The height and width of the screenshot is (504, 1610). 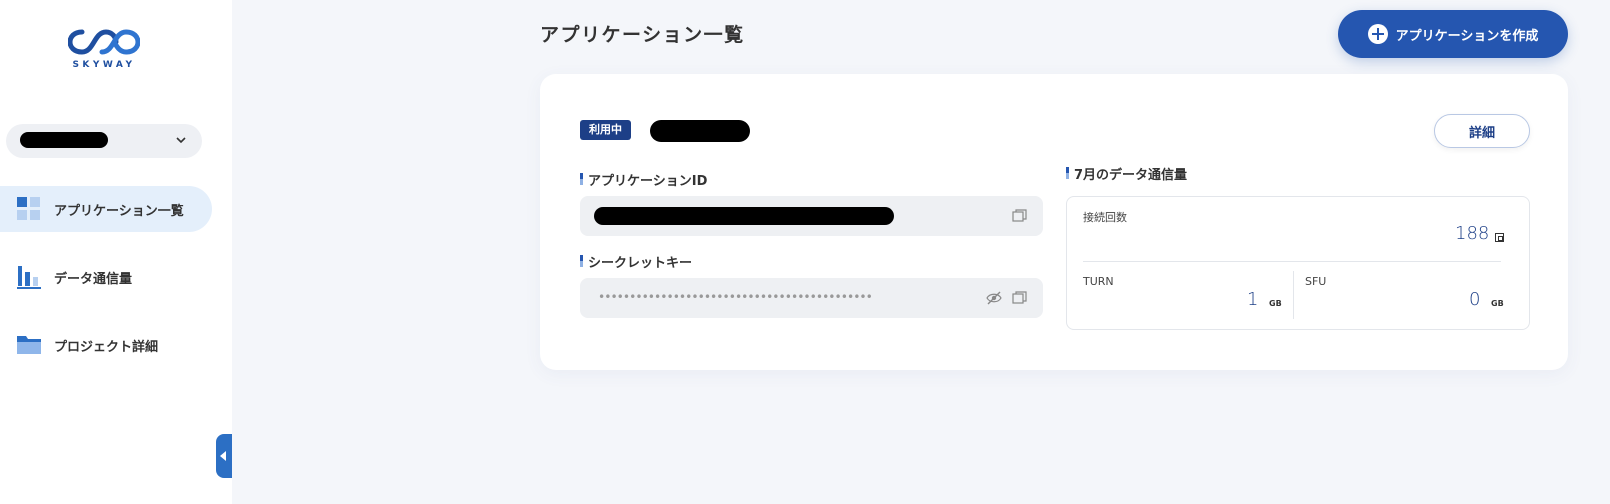 I want to click on sidebar-item-label: アプリケーション一覧, so click(x=119, y=211).